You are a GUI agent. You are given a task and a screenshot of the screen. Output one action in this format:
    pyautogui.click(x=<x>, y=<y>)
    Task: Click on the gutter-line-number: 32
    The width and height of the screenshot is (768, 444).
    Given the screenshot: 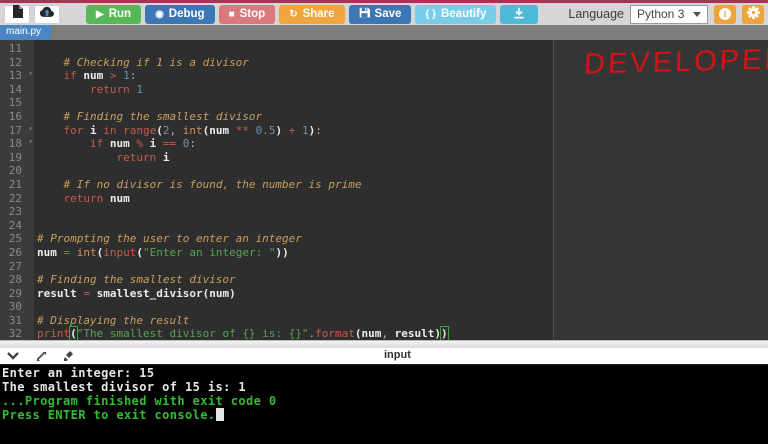 What is the action you would take?
    pyautogui.click(x=15, y=333)
    